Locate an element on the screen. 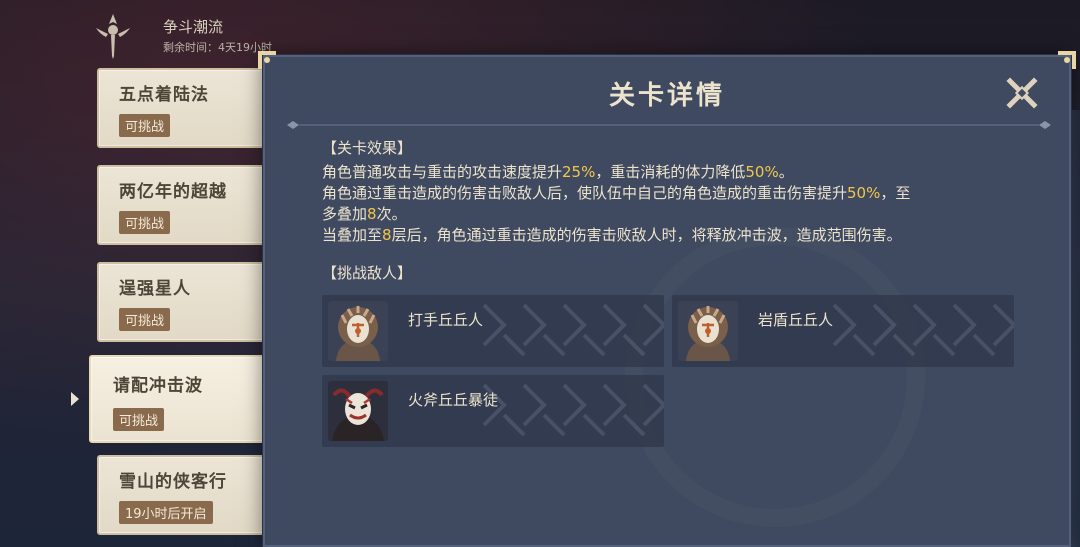 Image resolution: width=1080 pixels, height=547 pixels. effect-line: 多叠加8次。 is located at coordinates (672, 214).